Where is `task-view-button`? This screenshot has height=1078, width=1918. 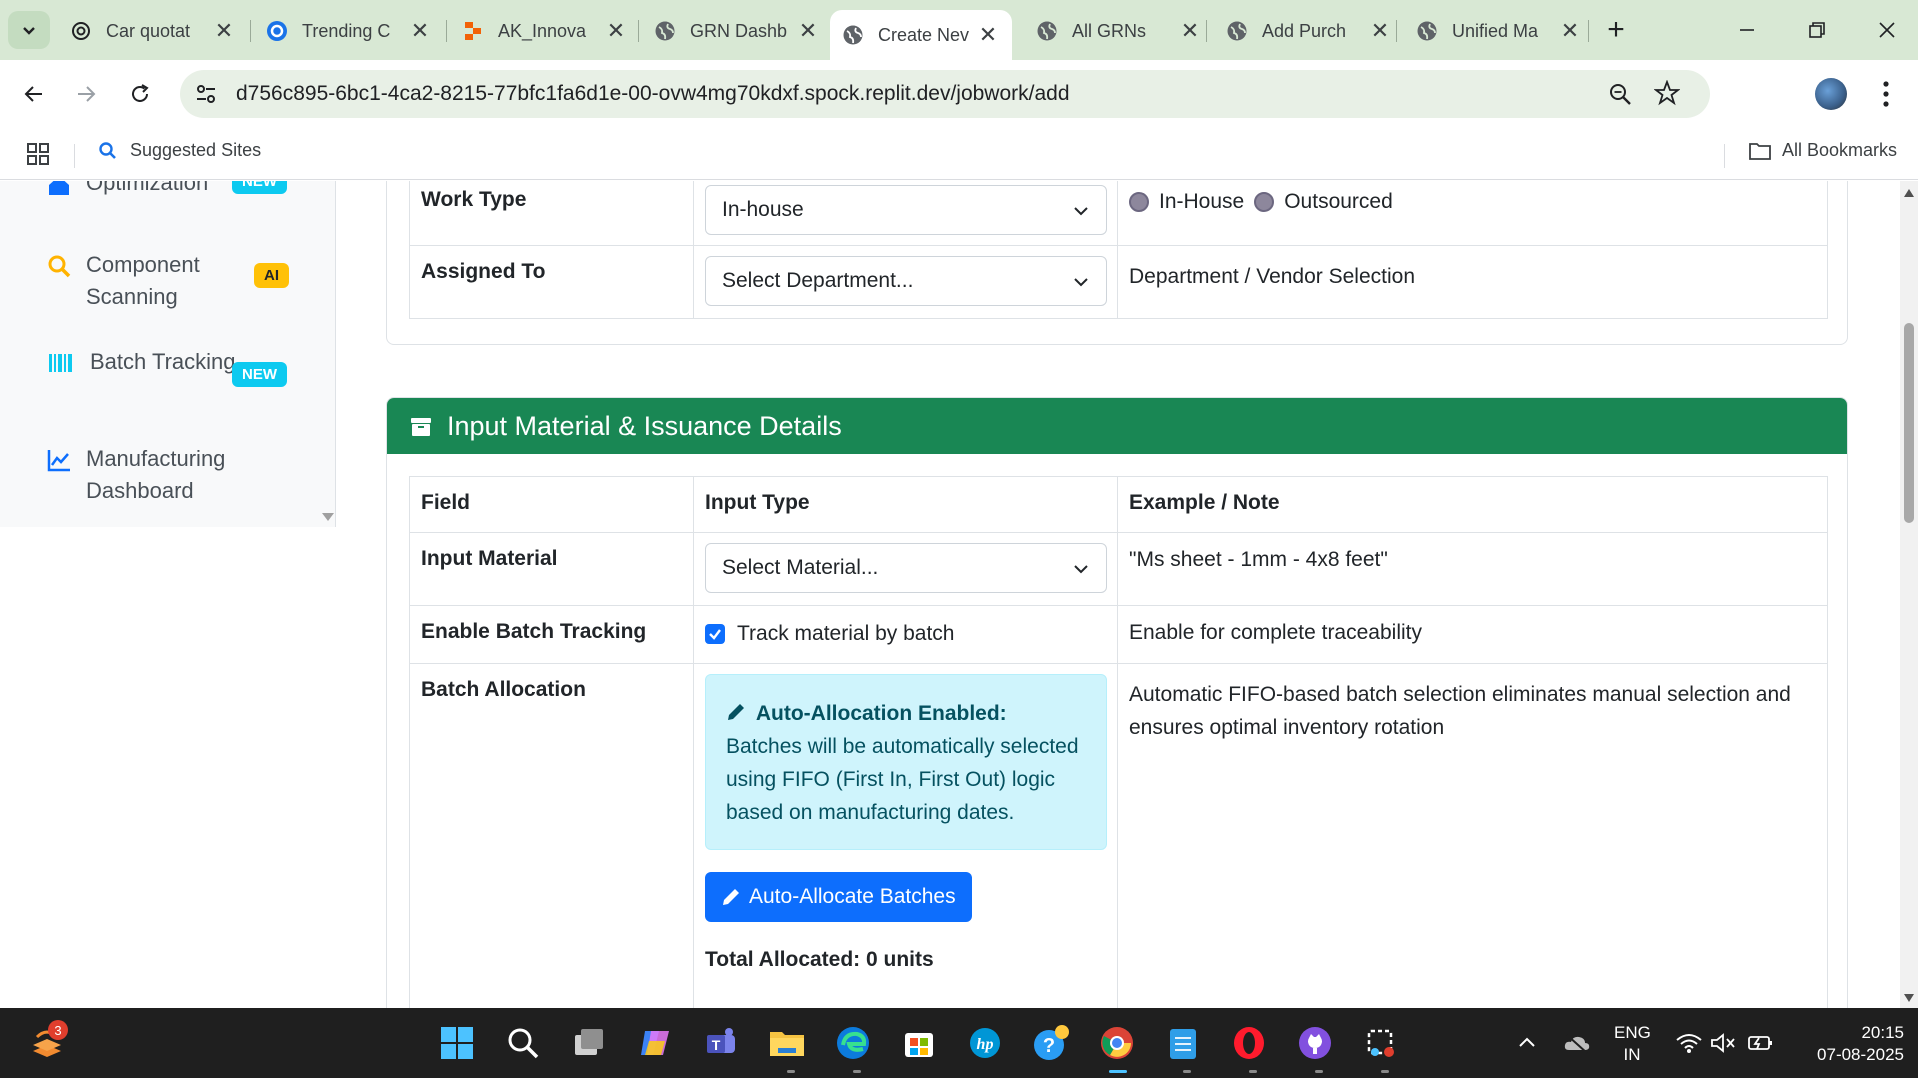
task-view-button is located at coordinates (589, 1043).